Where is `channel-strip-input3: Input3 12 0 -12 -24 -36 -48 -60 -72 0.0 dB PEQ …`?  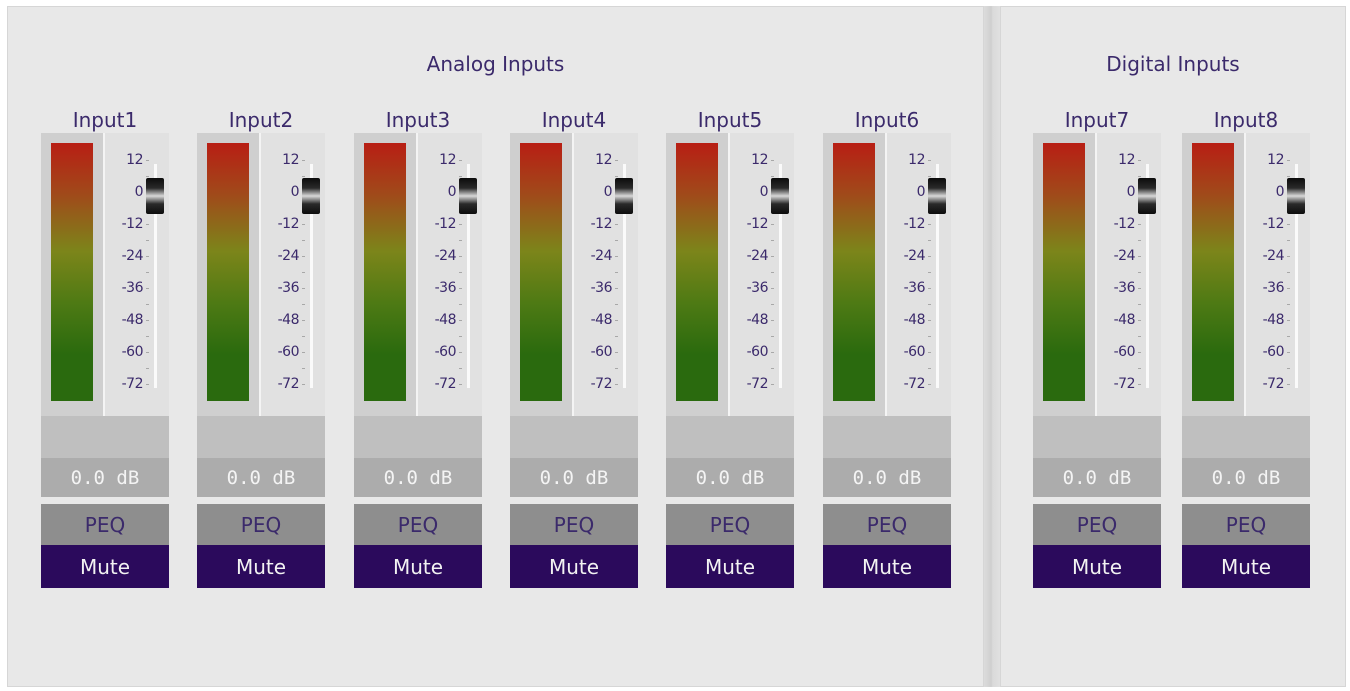
channel-strip-input3: Input3 12 0 -12 -24 -36 -48 -60 -72 0.0 dB PEQ … is located at coordinates (418, 345).